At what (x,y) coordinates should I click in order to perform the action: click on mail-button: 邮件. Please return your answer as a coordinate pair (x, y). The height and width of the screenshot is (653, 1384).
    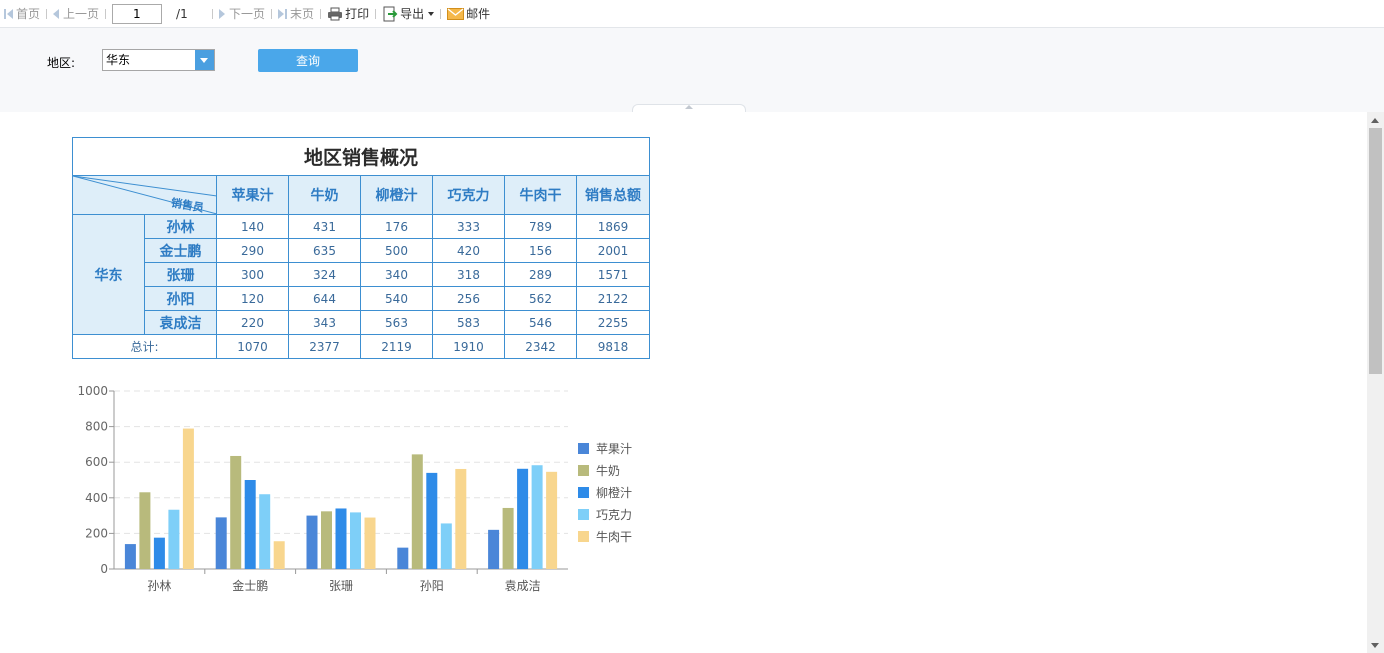
    Looking at the image, I should click on (468, 14).